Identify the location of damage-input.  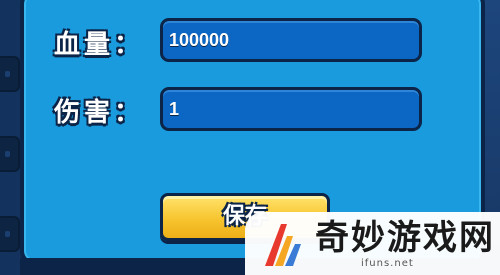
(291, 109).